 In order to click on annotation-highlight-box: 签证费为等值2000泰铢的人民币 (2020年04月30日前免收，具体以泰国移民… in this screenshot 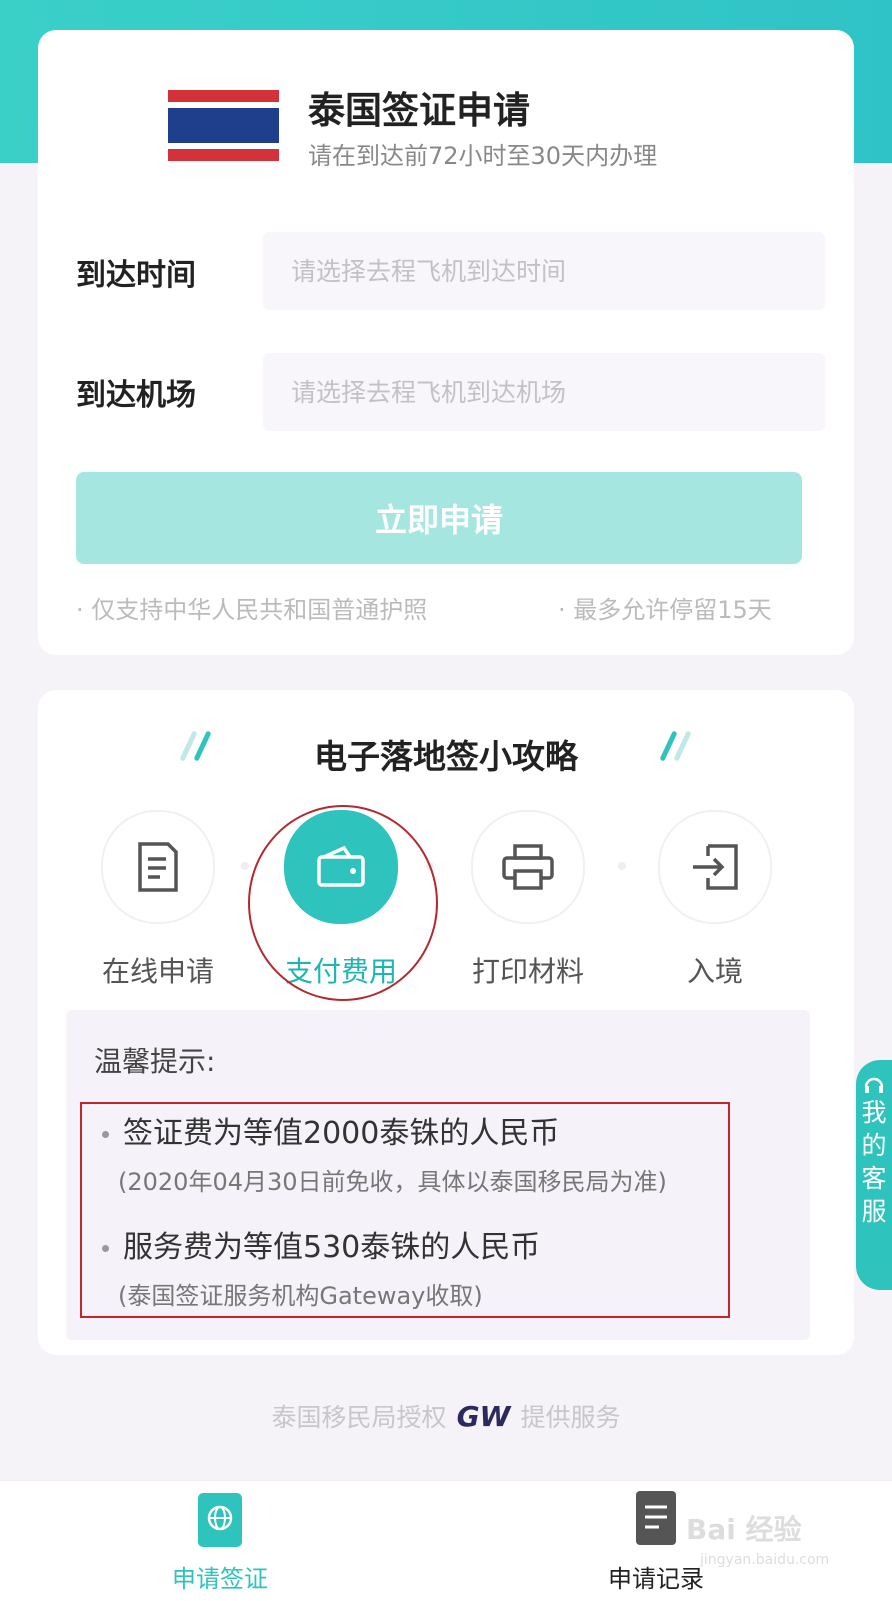, I will do `click(405, 1210)`.